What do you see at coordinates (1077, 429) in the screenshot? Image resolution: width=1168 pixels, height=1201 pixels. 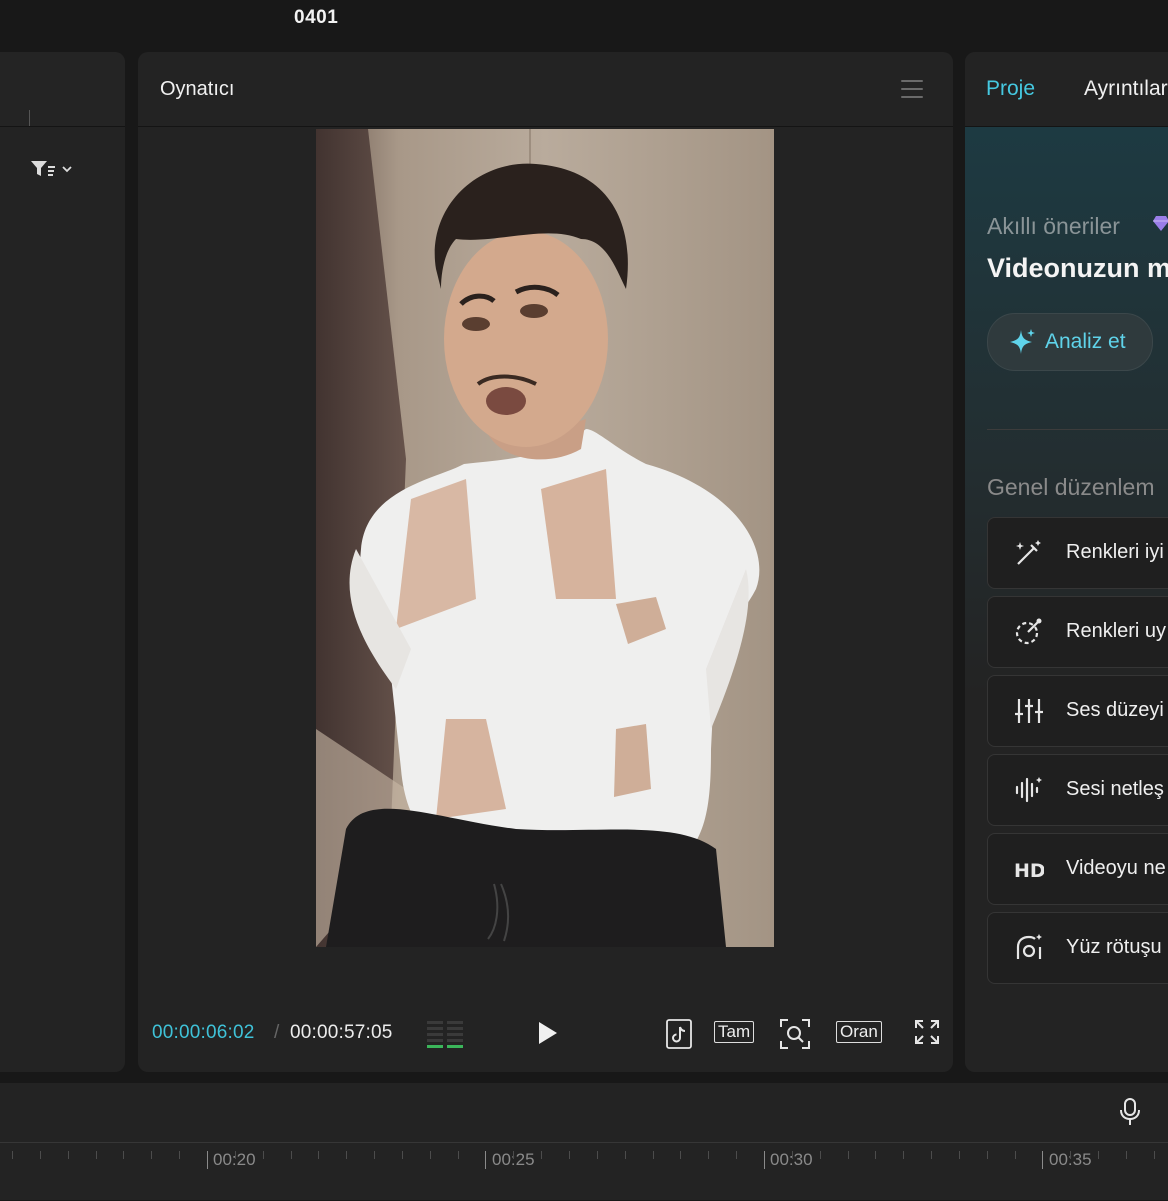 I see `section-divider` at bounding box center [1077, 429].